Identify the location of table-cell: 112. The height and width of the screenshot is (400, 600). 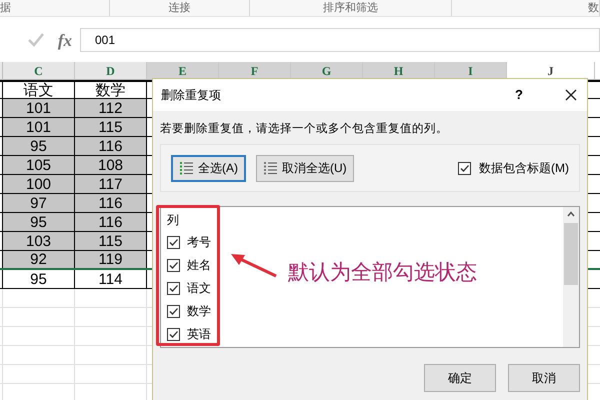
(111, 108).